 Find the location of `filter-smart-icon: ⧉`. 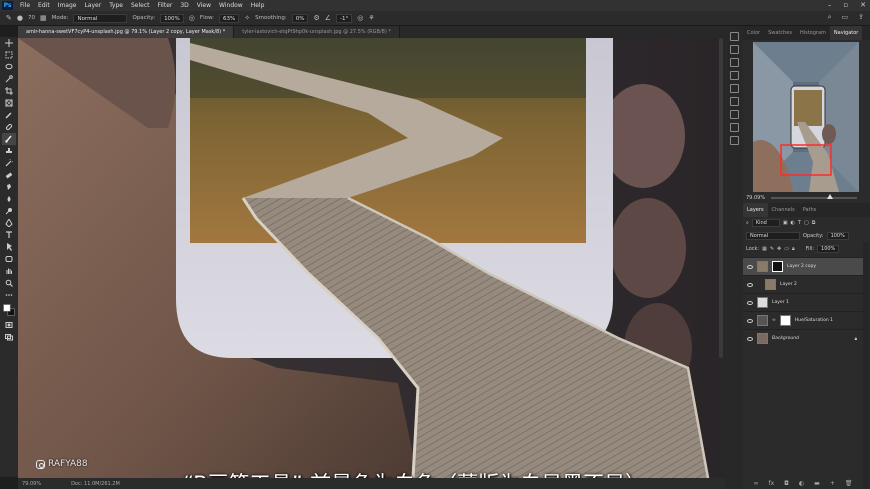

filter-smart-icon: ⧉ is located at coordinates (814, 223).